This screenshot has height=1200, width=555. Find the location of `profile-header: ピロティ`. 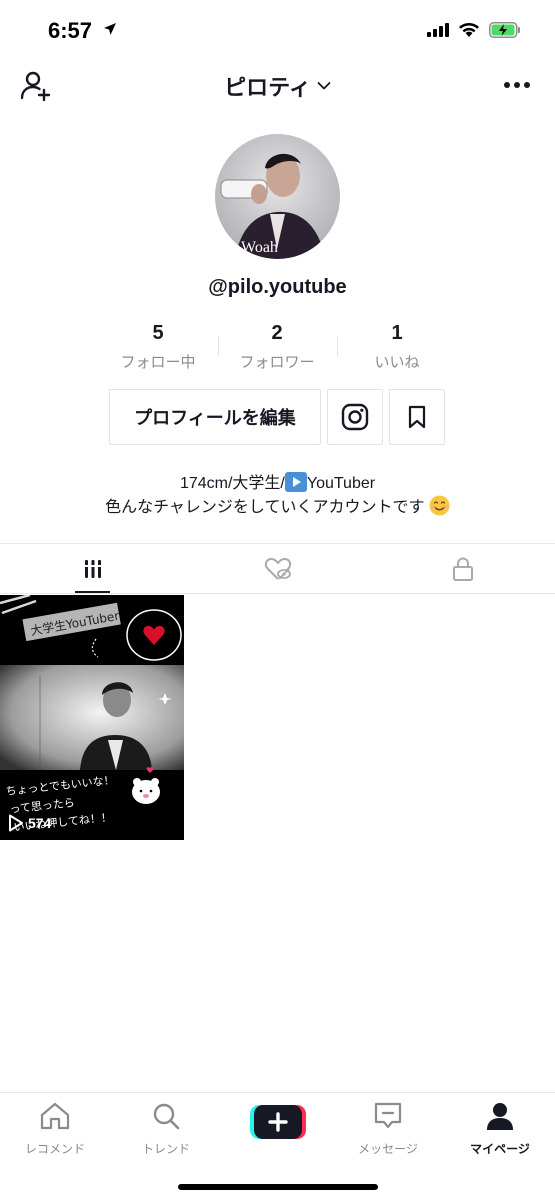

profile-header: ピロティ is located at coordinates (277, 85).